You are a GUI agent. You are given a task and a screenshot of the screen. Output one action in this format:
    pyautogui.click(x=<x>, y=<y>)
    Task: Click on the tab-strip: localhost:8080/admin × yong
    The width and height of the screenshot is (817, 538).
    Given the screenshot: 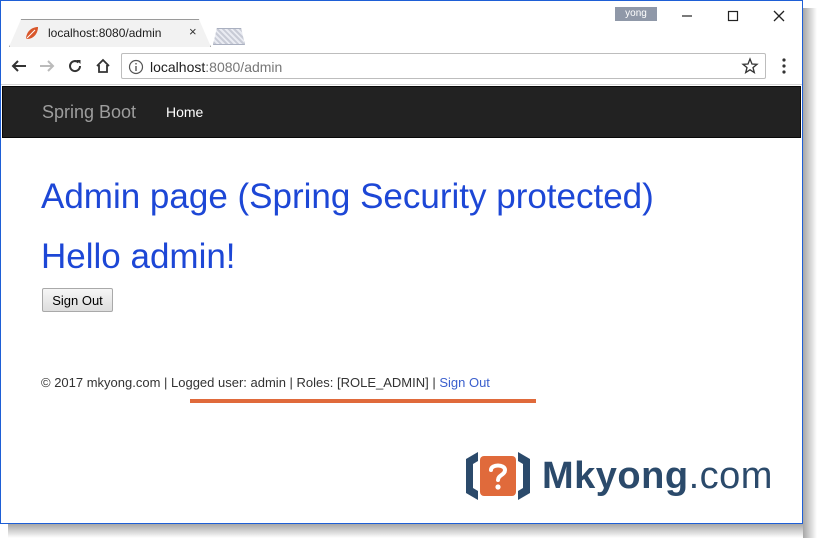 What is the action you would take?
    pyautogui.click(x=401, y=24)
    